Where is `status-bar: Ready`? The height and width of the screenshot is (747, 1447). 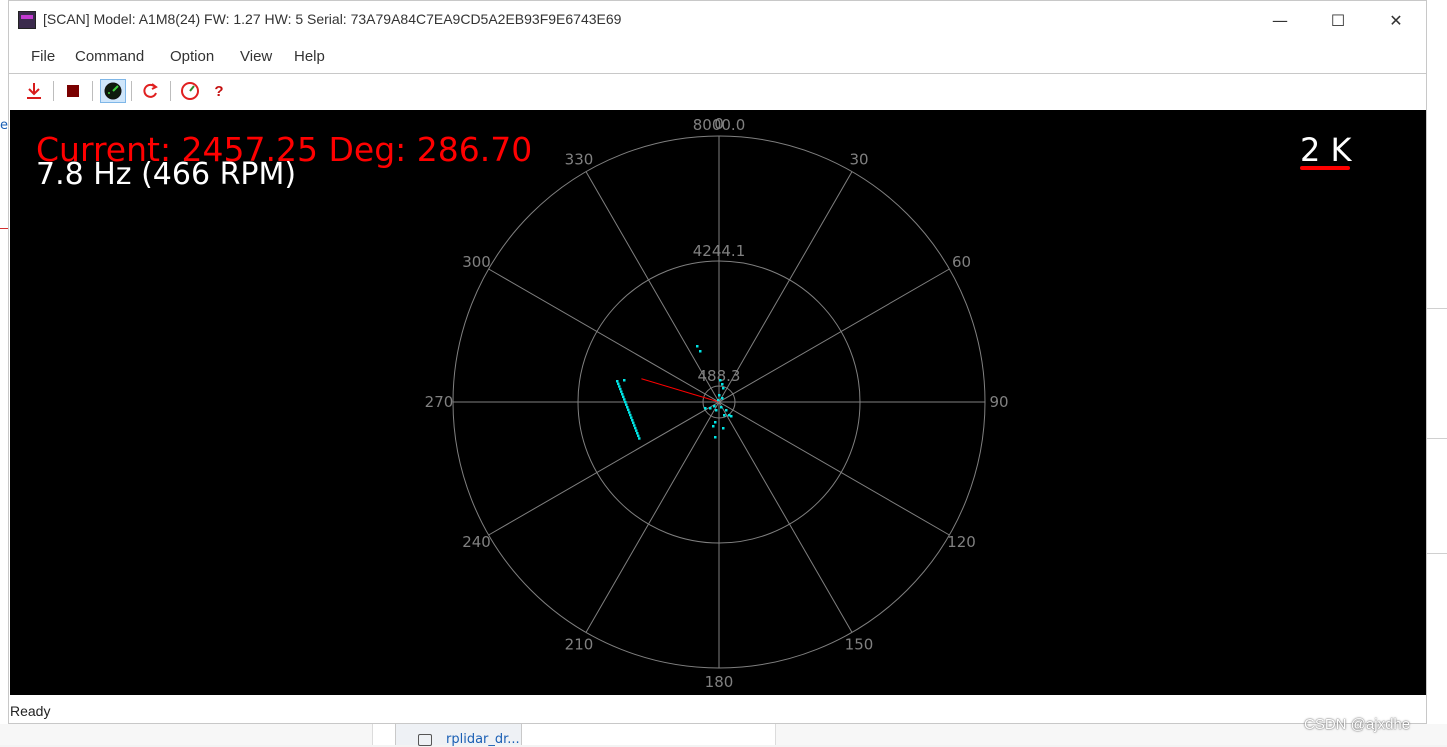 status-bar: Ready is located at coordinates (717, 711).